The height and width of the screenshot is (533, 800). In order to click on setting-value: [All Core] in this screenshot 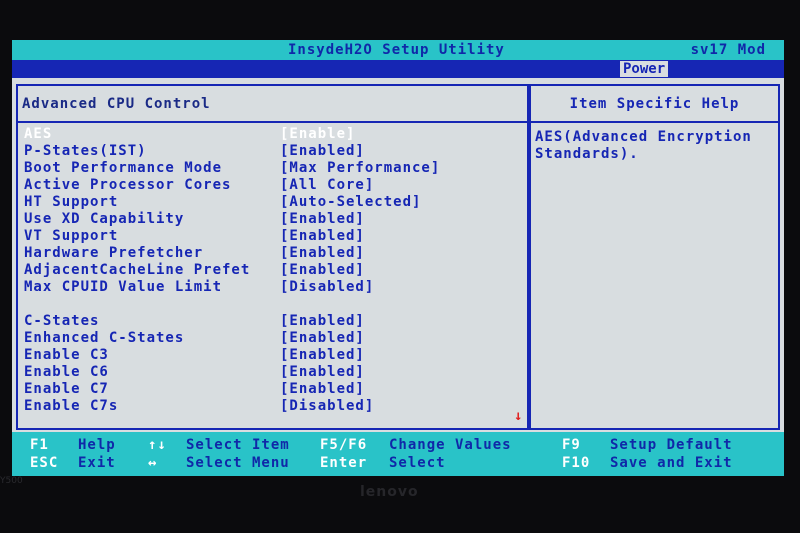, I will do `click(327, 185)`.